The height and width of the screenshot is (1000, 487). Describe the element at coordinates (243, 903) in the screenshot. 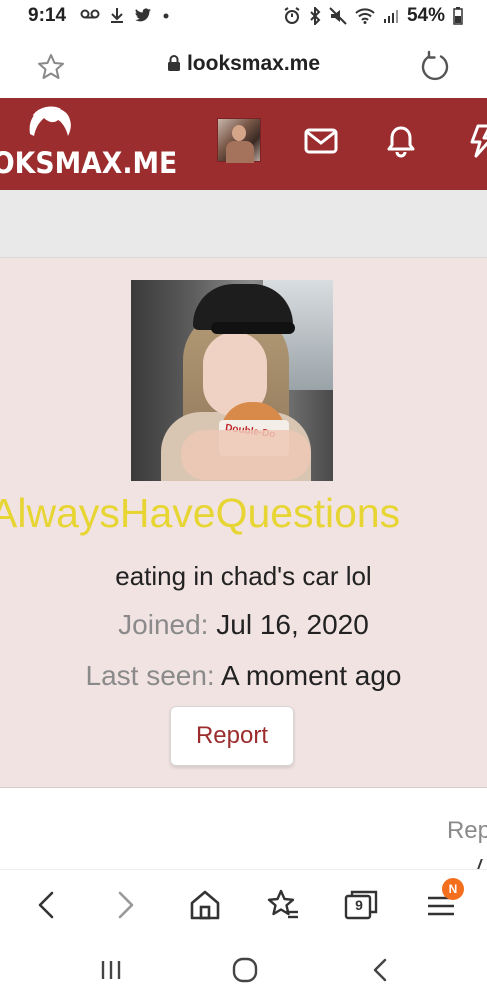

I see `browser-bottom-nav: 9 N` at that location.